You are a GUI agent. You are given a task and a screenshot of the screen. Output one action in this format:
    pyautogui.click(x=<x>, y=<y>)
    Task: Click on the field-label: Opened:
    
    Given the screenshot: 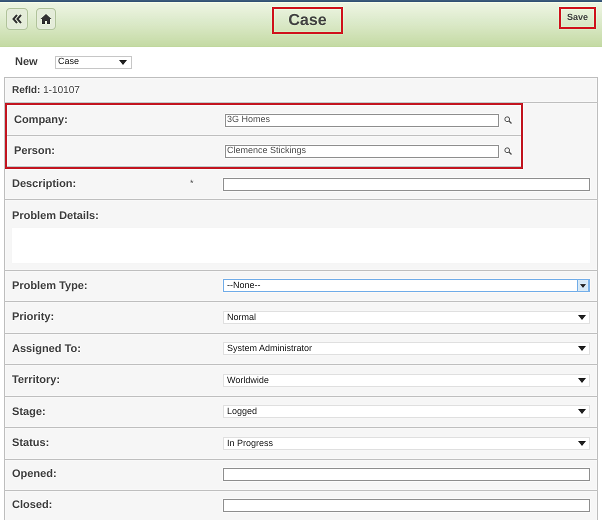 What is the action you would take?
    pyautogui.click(x=35, y=474)
    